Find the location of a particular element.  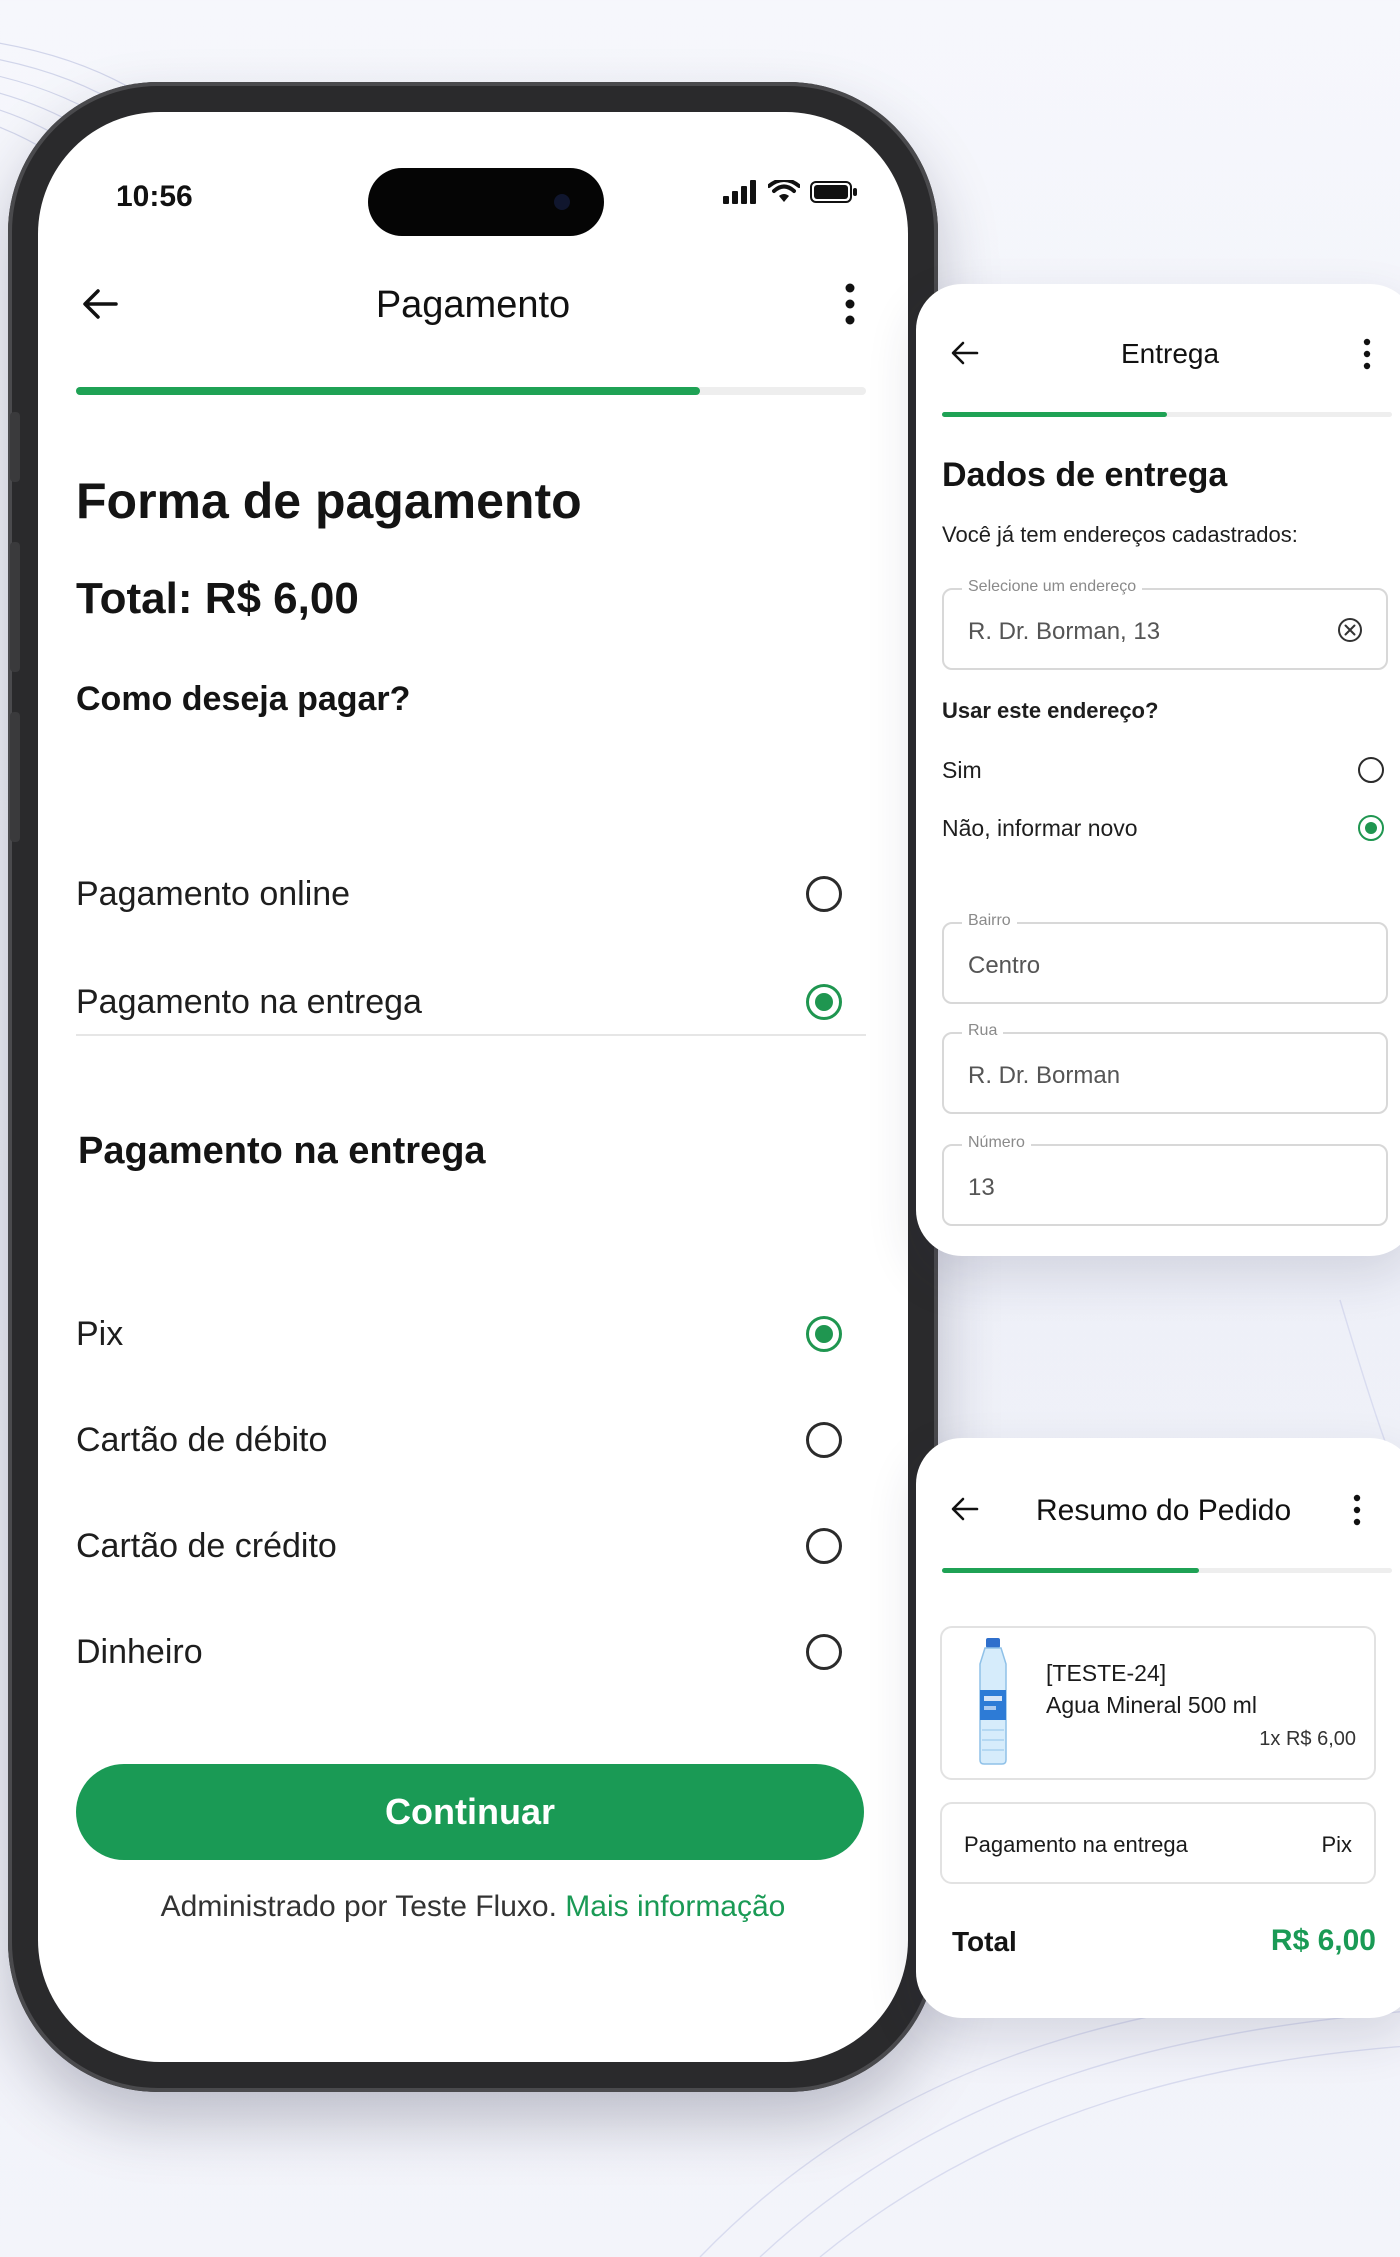

numero-field: Número 13 is located at coordinates (1165, 1180).